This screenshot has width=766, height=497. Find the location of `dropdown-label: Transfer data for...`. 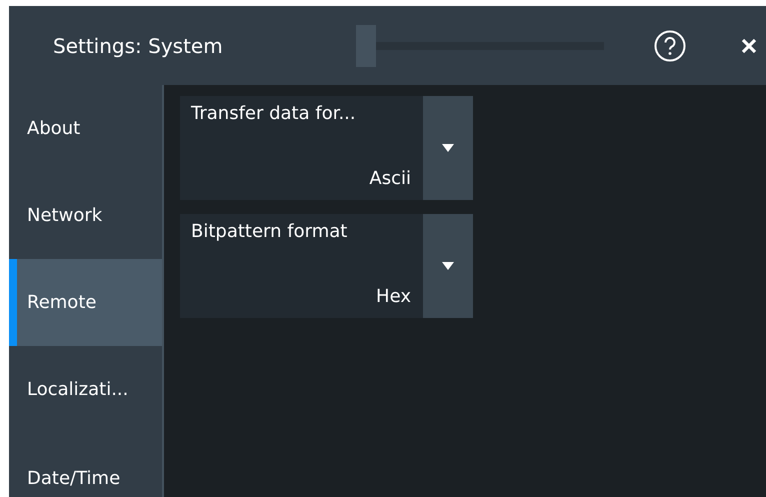

dropdown-label: Transfer data for... is located at coordinates (274, 114).